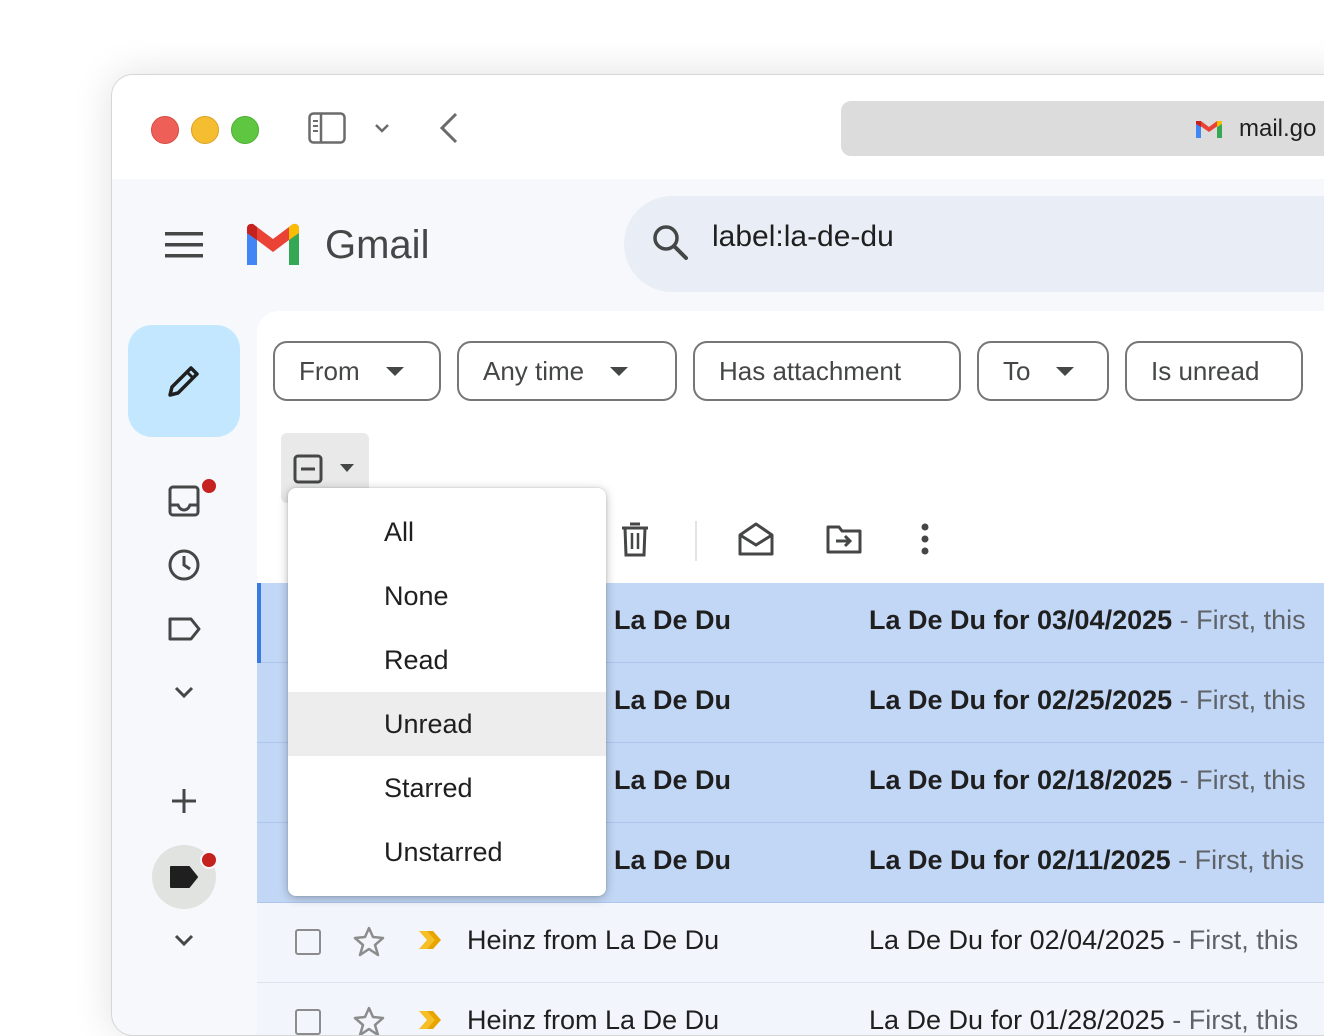 Image resolution: width=1324 pixels, height=1036 pixels. What do you see at coordinates (534, 370) in the screenshot?
I see `filter-chip-label: Any time` at bounding box center [534, 370].